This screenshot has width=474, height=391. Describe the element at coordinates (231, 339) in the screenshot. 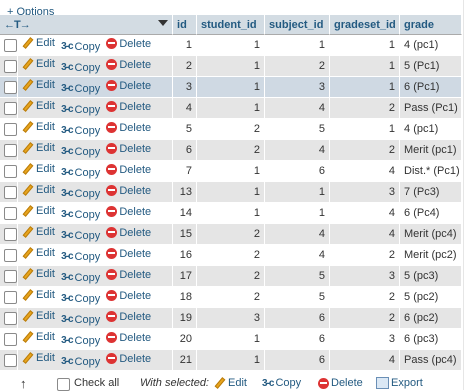

I see `table-row: Edit 3-c Copy Delete 20 1 6 3 6 (pc3)` at that location.